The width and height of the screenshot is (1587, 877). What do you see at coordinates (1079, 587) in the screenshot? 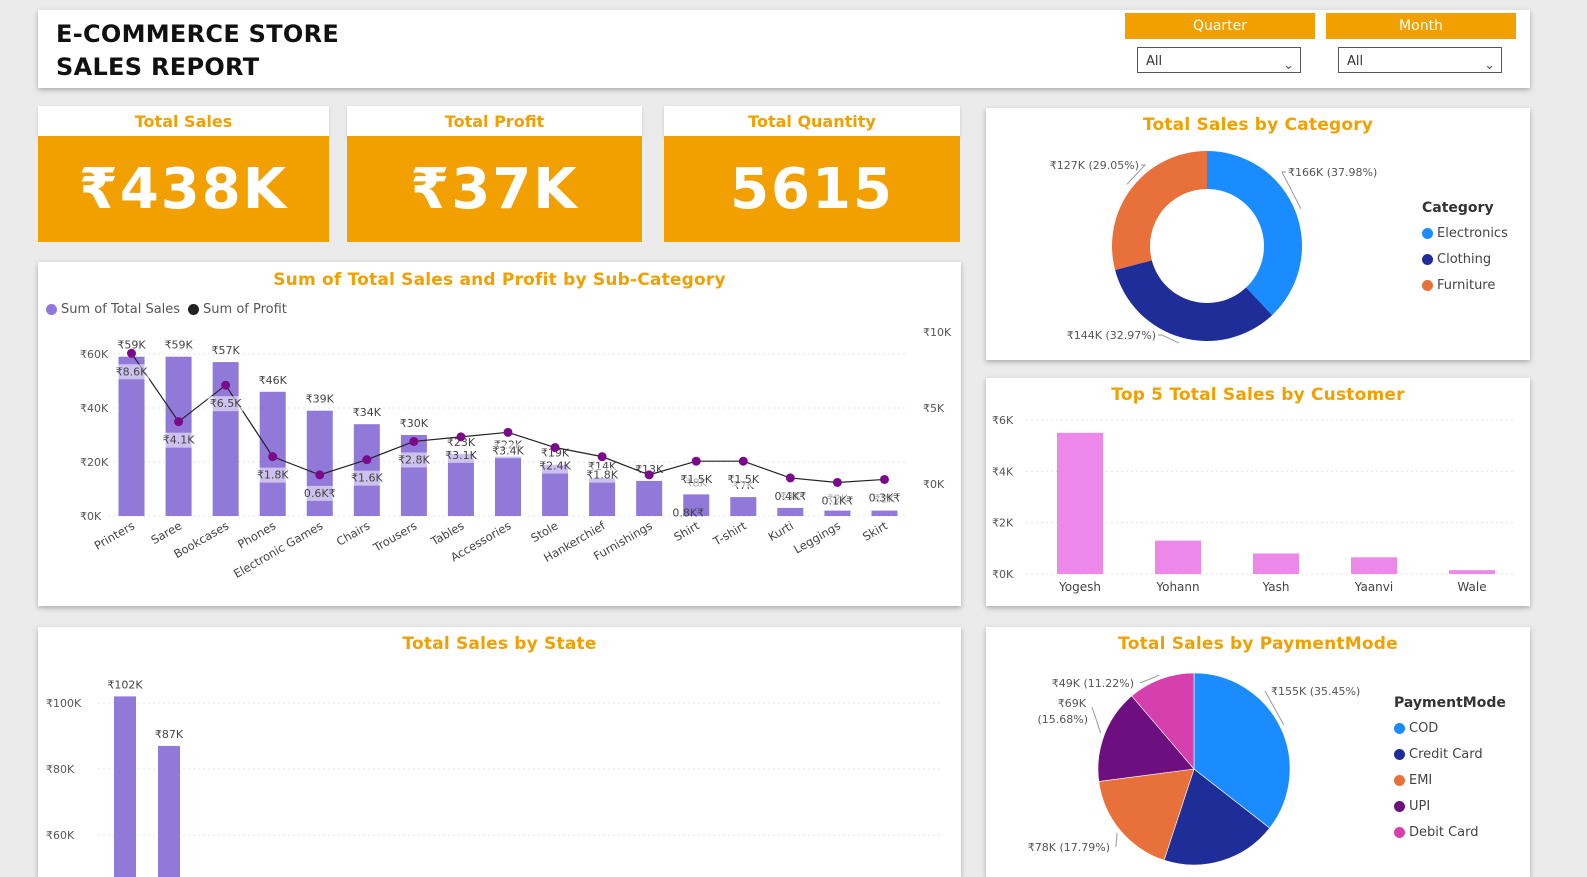
I see `x-tick-label: Yogesh` at bounding box center [1079, 587].